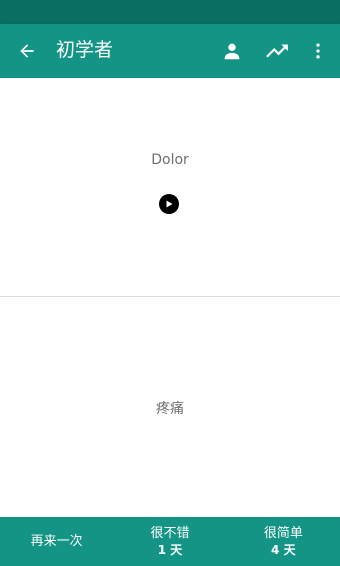 The image size is (340, 566). I want to click on good-label: 很不错, so click(170, 533).